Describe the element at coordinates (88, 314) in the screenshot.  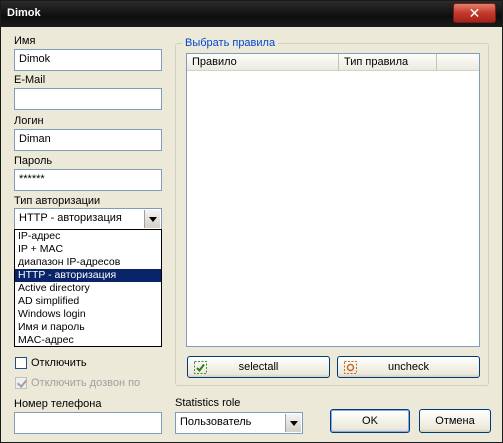
I see `dropdown-item: Windows login` at that location.